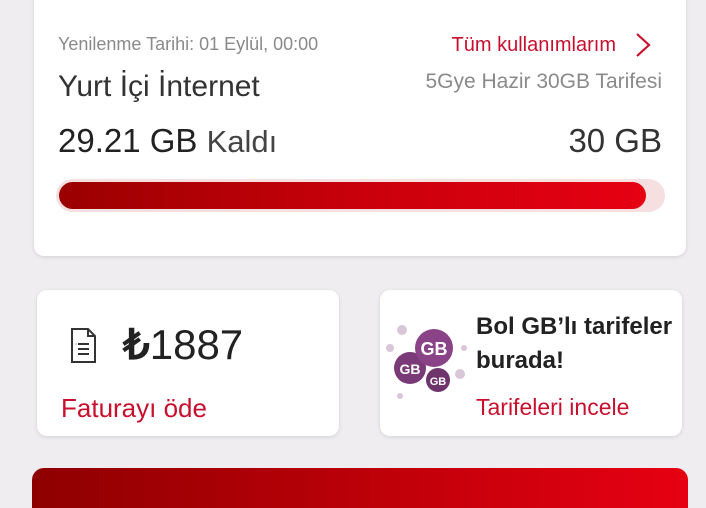  Describe the element at coordinates (128, 140) in the screenshot. I see `remaining-amount: 29.21 GB` at that location.